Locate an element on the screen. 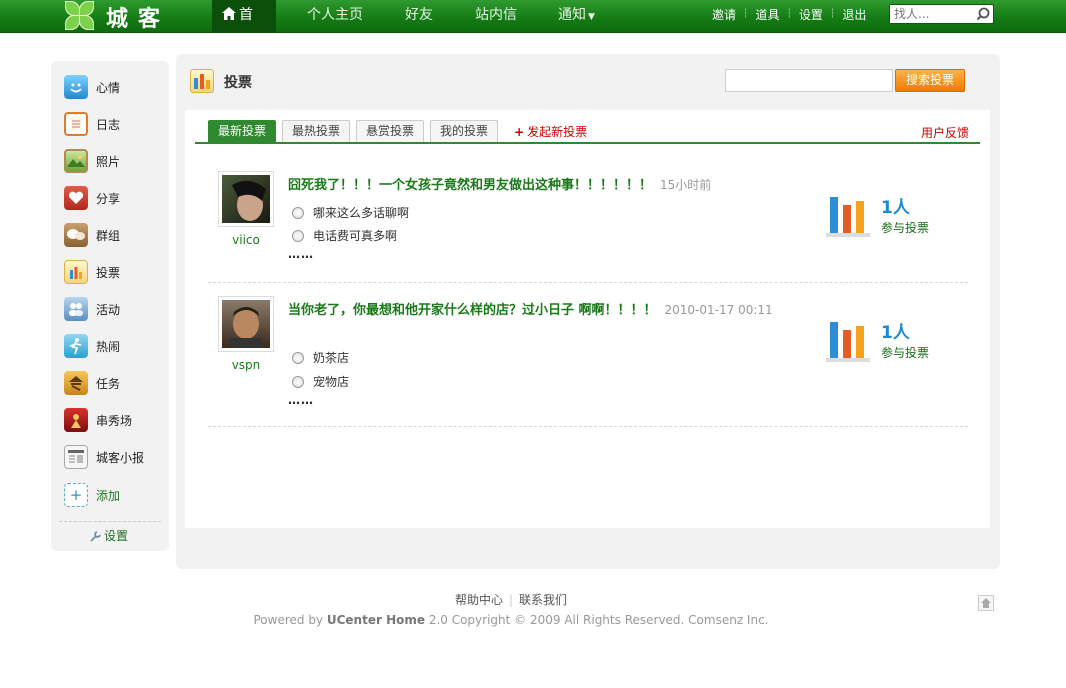 The height and width of the screenshot is (688, 1066). poll-search-input is located at coordinates (809, 80).